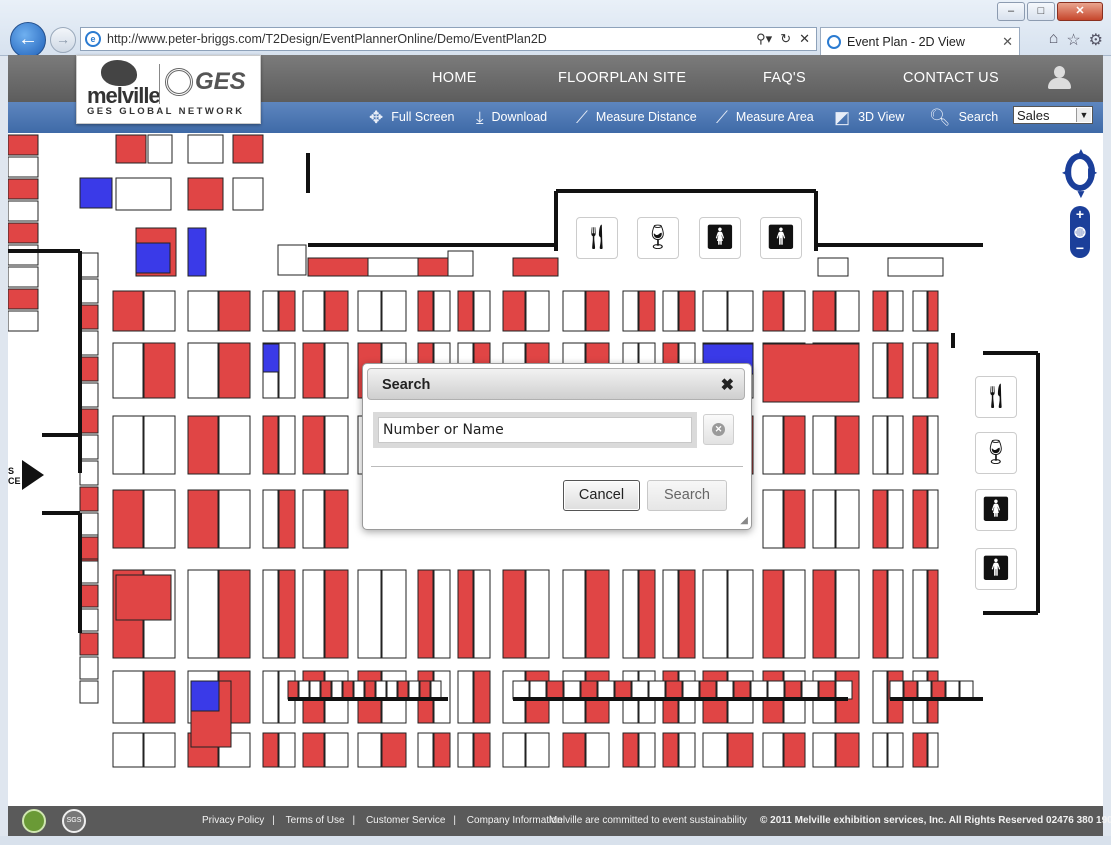 The width and height of the screenshot is (1111, 845). I want to click on reserved-booth, so click(271, 358).